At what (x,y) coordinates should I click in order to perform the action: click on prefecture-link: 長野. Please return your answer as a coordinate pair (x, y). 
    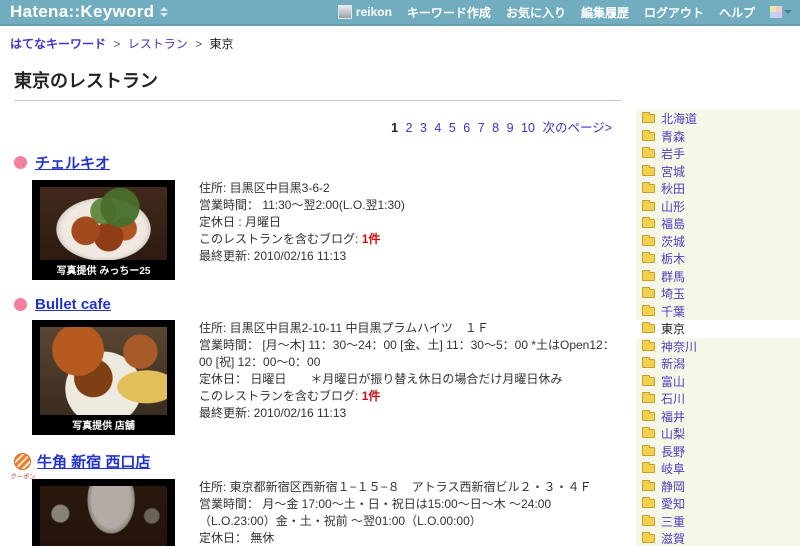
    Looking at the image, I should click on (673, 451).